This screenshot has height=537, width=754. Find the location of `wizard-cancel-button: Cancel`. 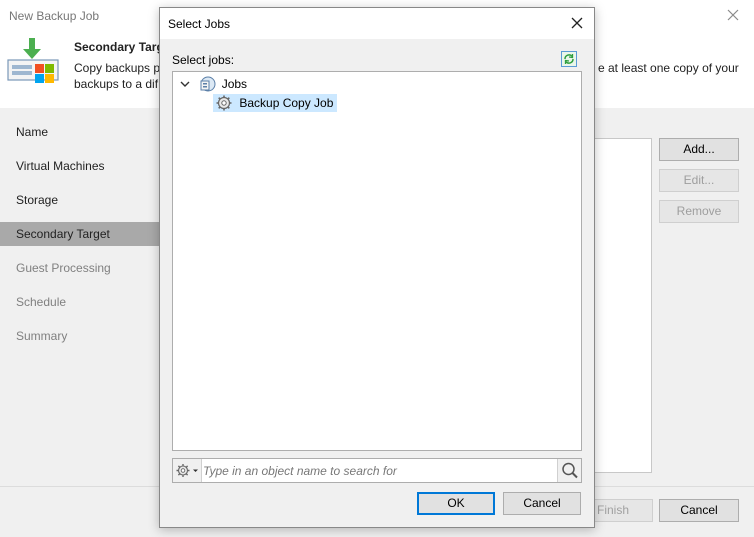

wizard-cancel-button: Cancel is located at coordinates (699, 510).